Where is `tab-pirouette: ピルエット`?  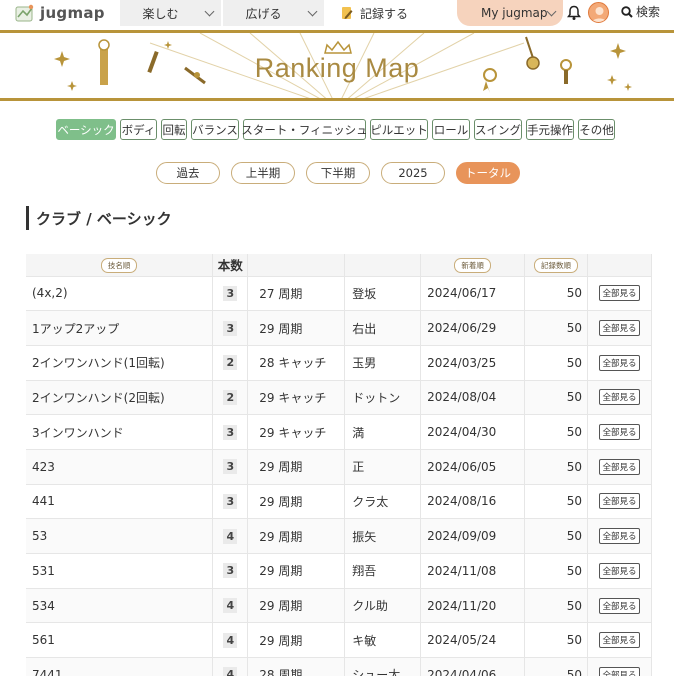
tab-pirouette: ピルエット is located at coordinates (399, 129).